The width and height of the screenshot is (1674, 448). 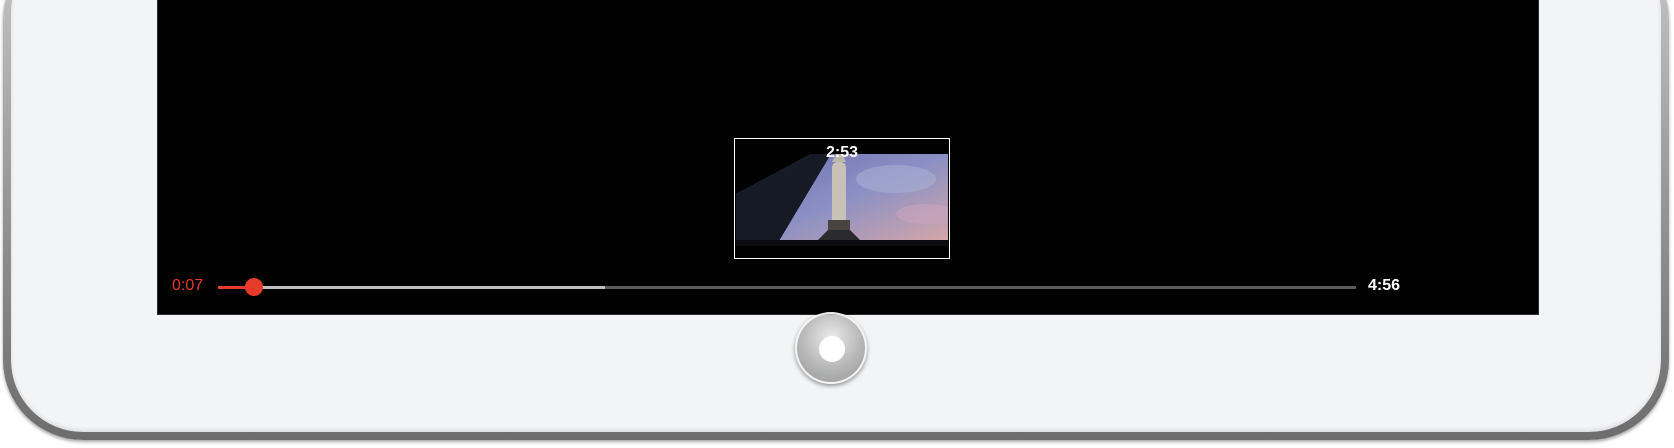 I want to click on scrub-handle, so click(x=831, y=348).